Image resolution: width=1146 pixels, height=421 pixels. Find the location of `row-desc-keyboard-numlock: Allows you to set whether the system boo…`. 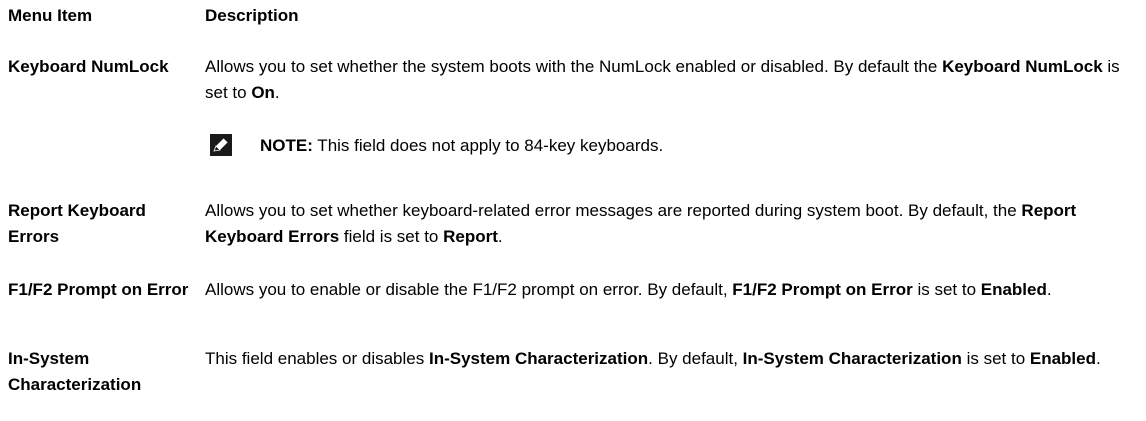

row-desc-keyboard-numlock: Allows you to set whether the system boo… is located at coordinates (672, 80).